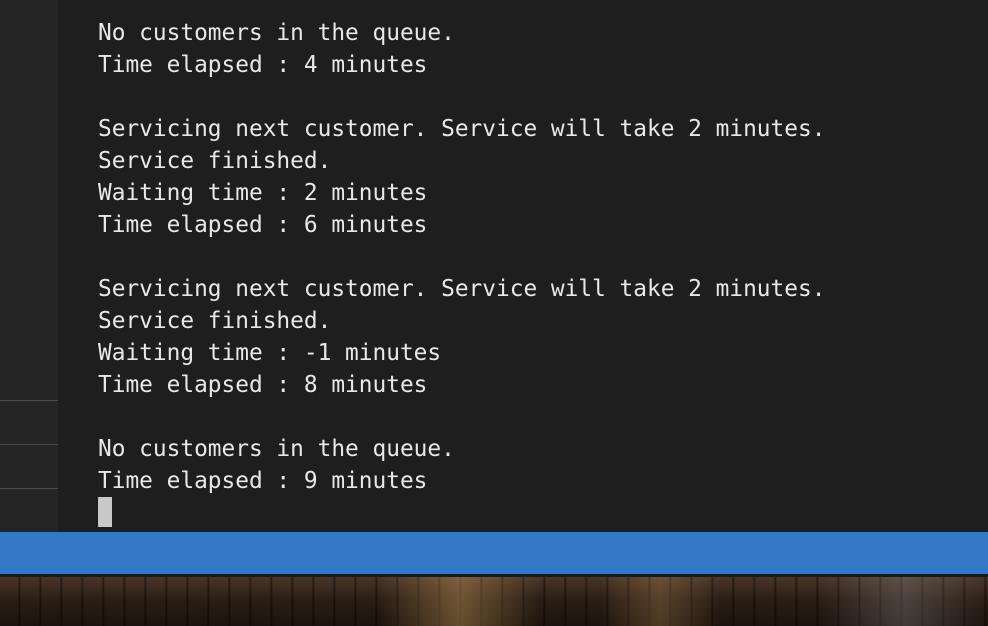 The image size is (988, 626). What do you see at coordinates (263, 225) in the screenshot?
I see `terminal-line: Time elapsed : 6 minutes` at bounding box center [263, 225].